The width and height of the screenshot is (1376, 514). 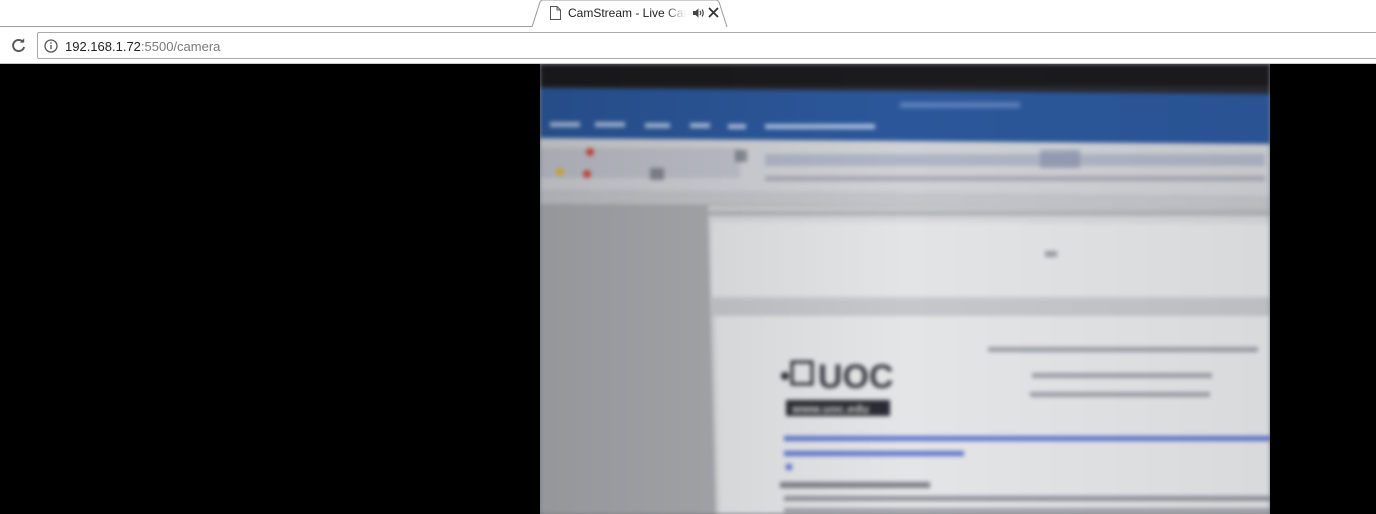 What do you see at coordinates (706, 45) in the screenshot?
I see `address-bar: 192.168.1.72:5500/camera` at bounding box center [706, 45].